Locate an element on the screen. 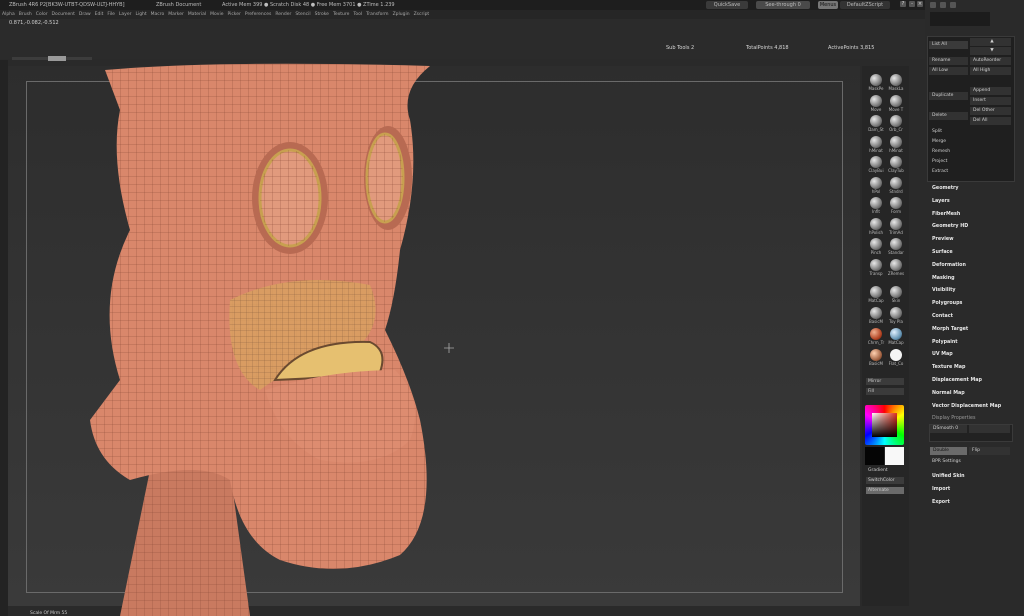  brush-1: MaskLa is located at coordinates (896, 82).